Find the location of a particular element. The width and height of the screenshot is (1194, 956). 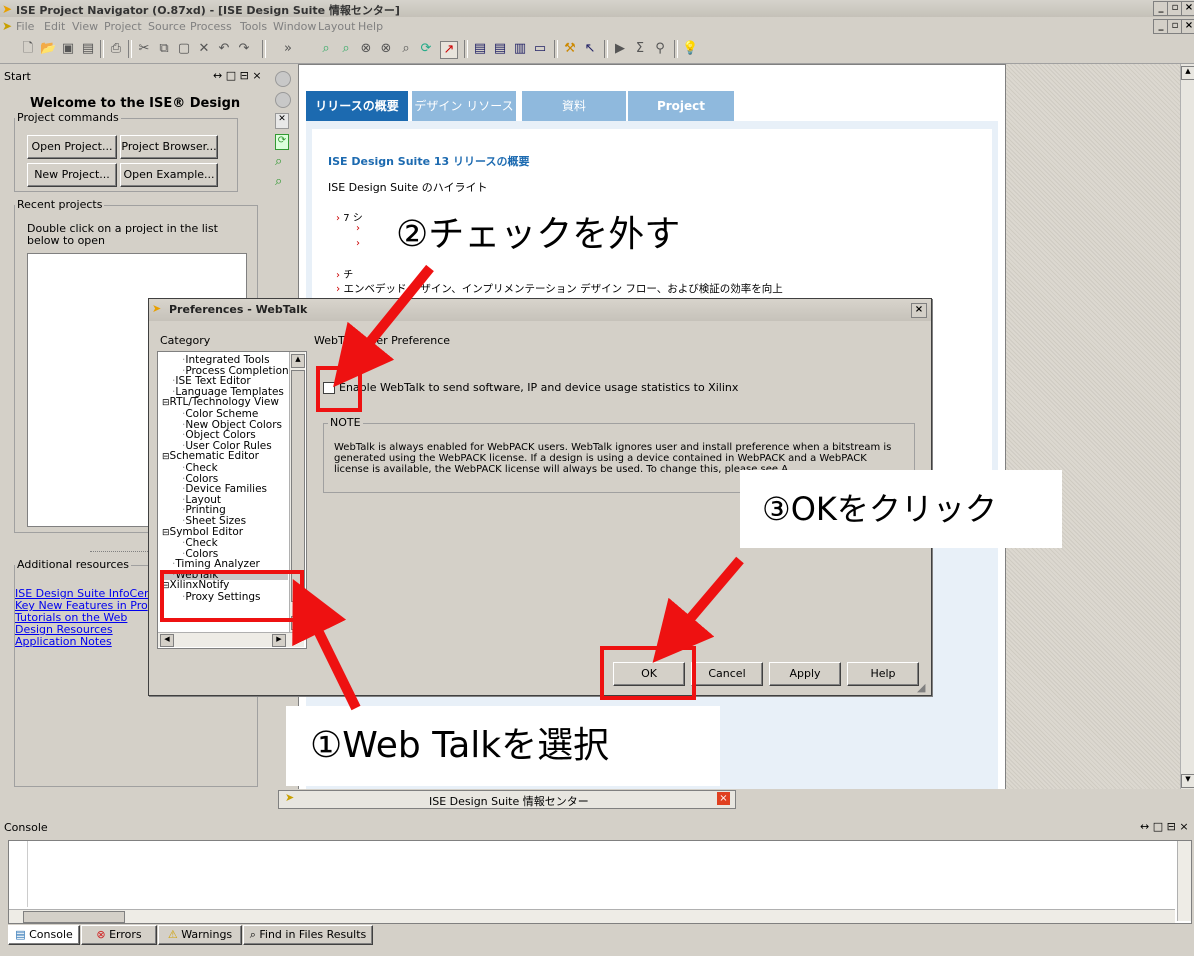

arrow-step1 is located at coordinates (326, 645).